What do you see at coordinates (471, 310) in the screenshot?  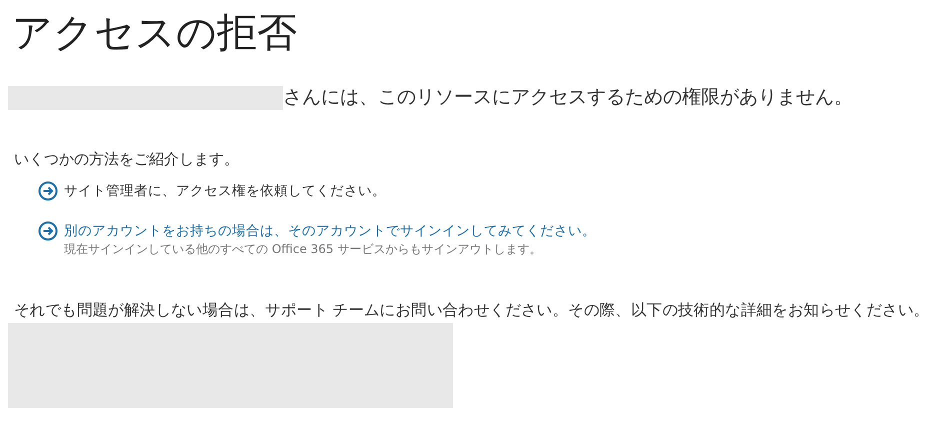 I see `support-text: それでも問題が解決しない場合は、サポート チームにお問い合わせください。その際、以下の技術的な詳細をお知らせください。` at bounding box center [471, 310].